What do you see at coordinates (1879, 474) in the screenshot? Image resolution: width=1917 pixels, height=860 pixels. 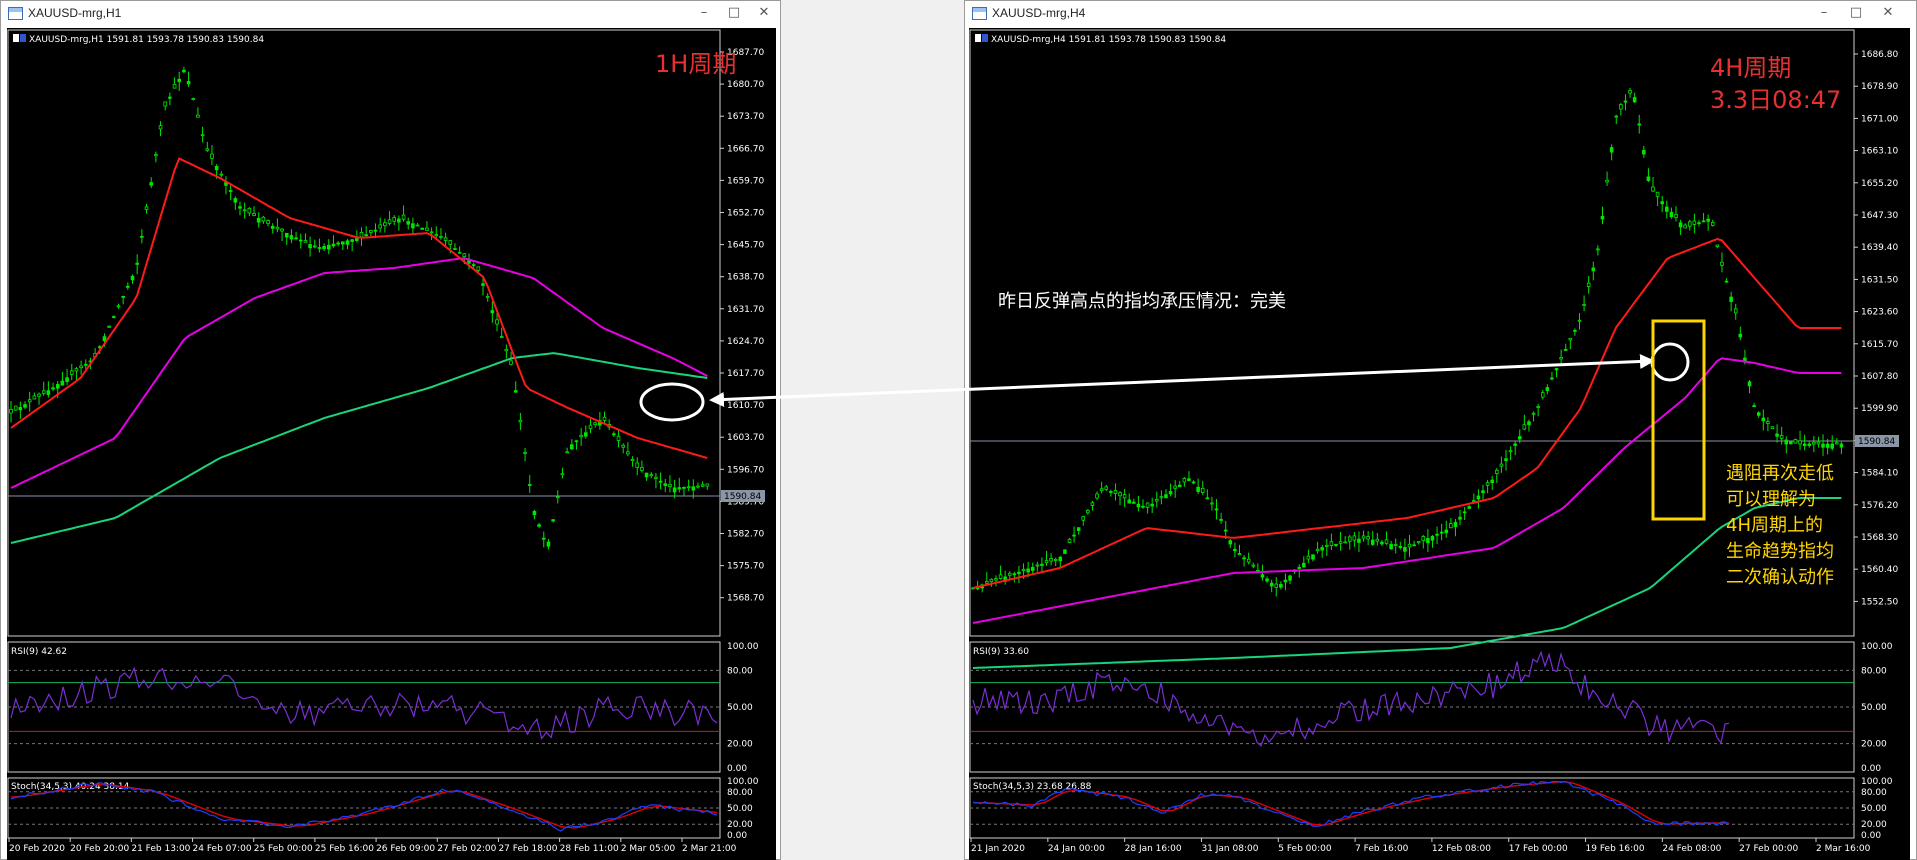 I see `price-tick-label: 1584.10` at bounding box center [1879, 474].